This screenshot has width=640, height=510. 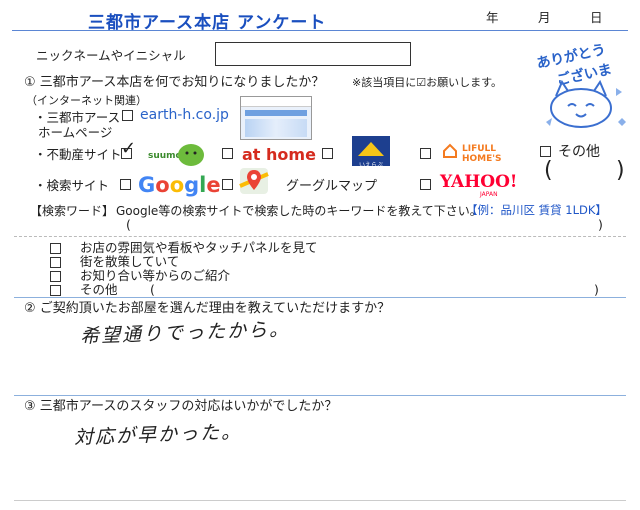 I want to click on other-site-label: その他, so click(x=579, y=152).